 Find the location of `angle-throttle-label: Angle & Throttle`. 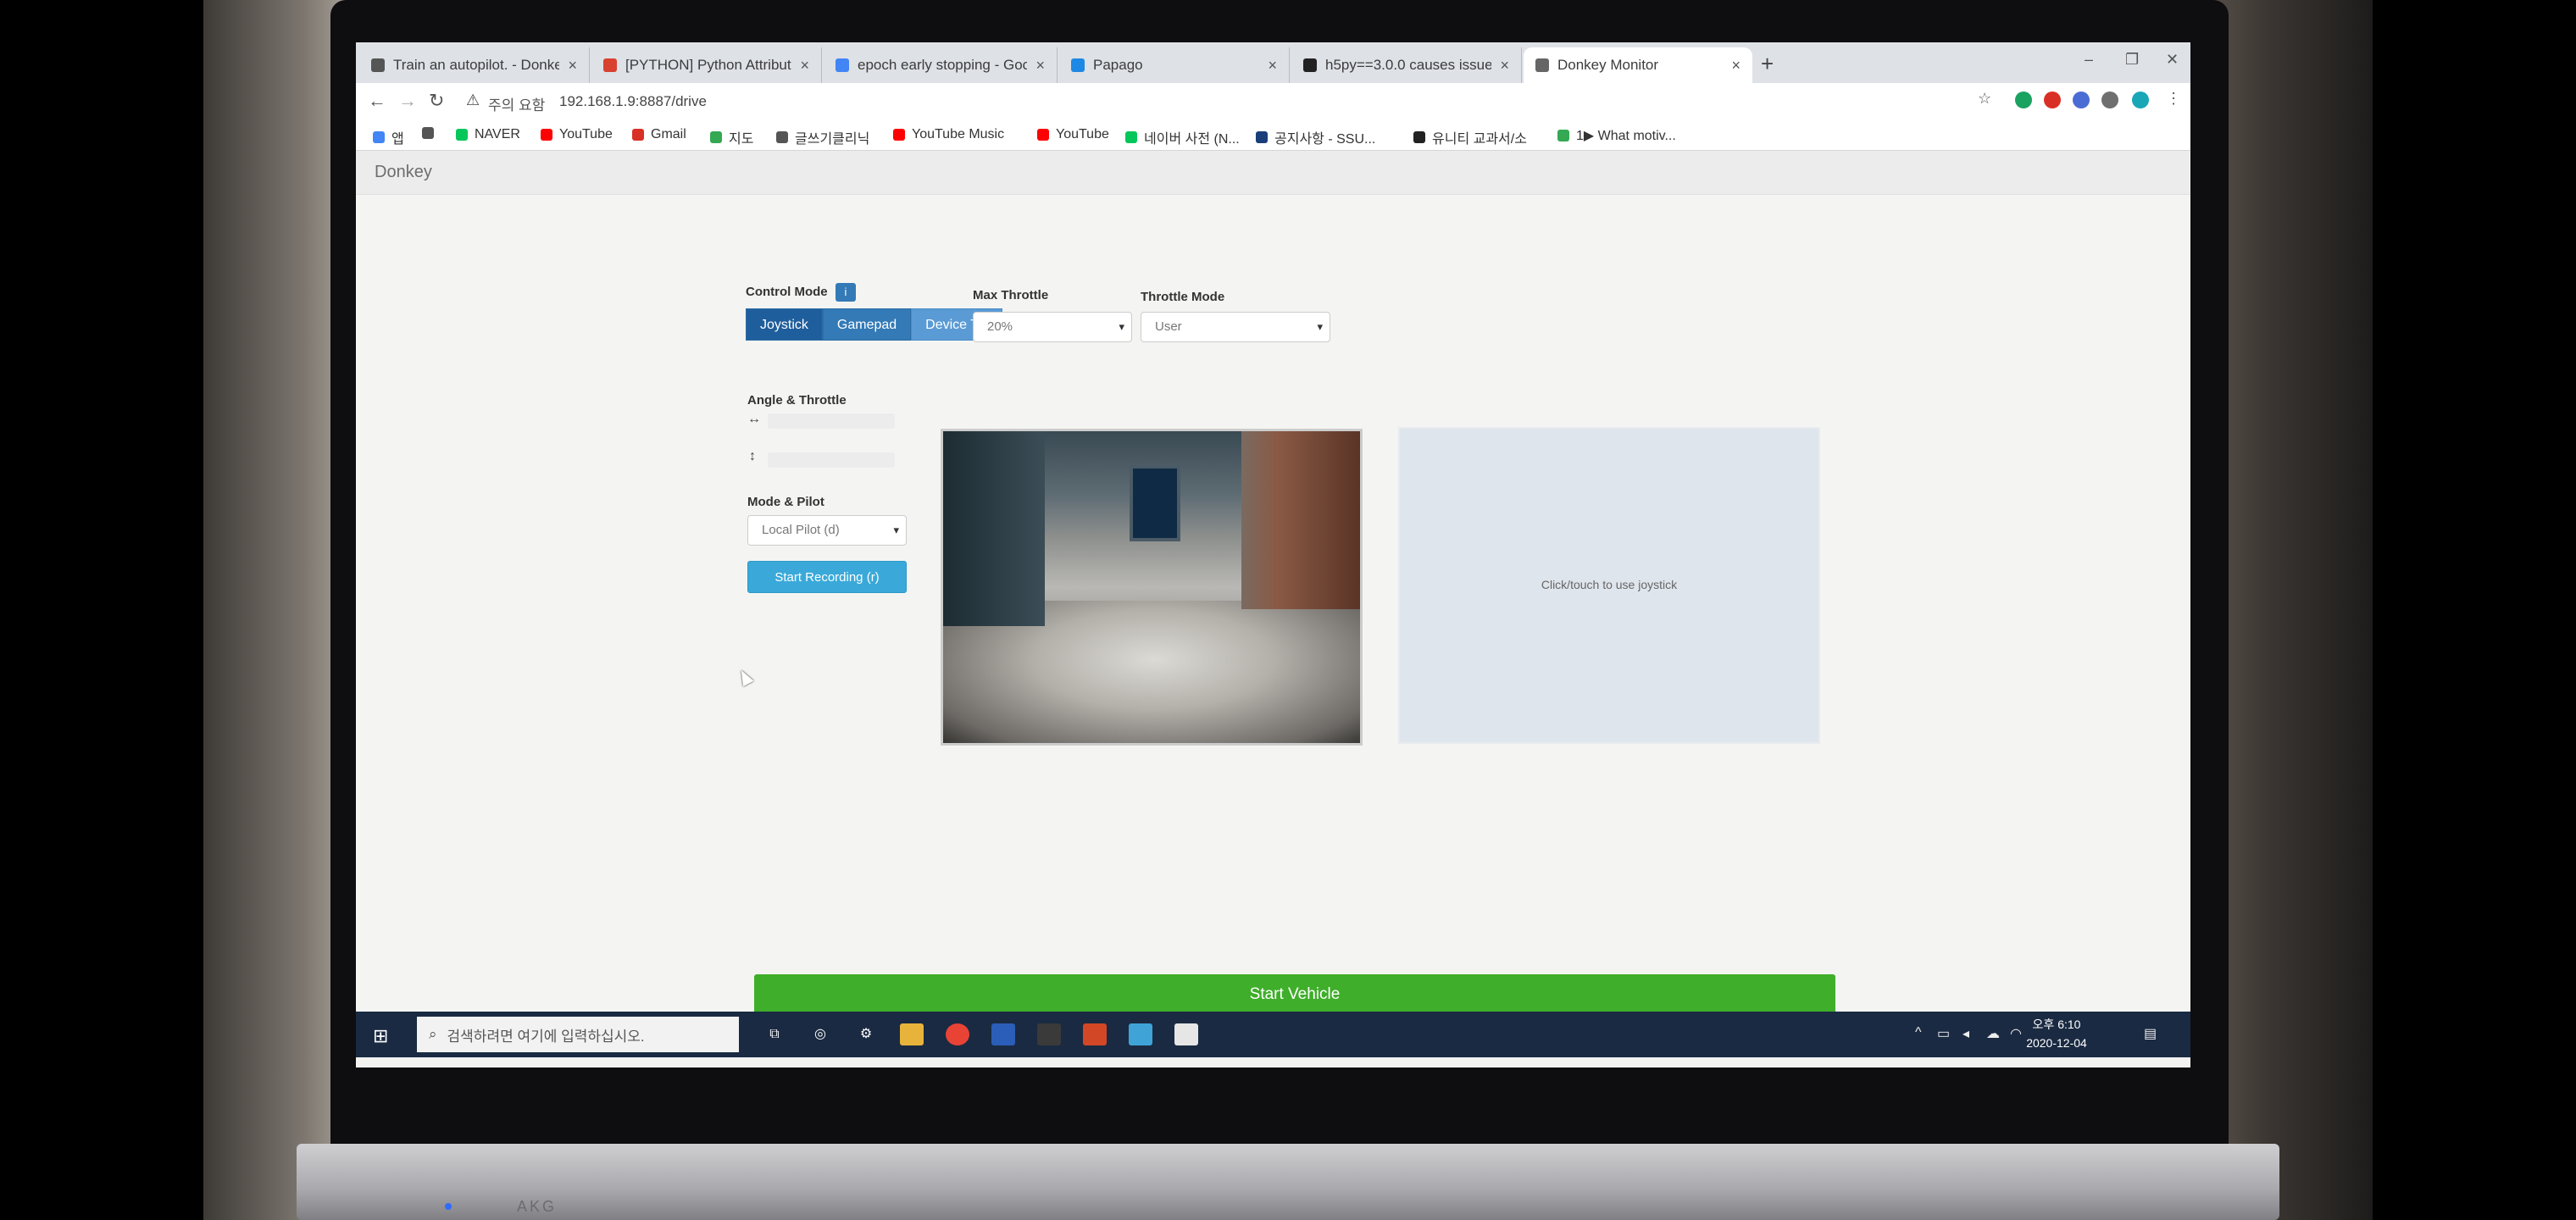

angle-throttle-label: Angle & Throttle is located at coordinates (797, 400).